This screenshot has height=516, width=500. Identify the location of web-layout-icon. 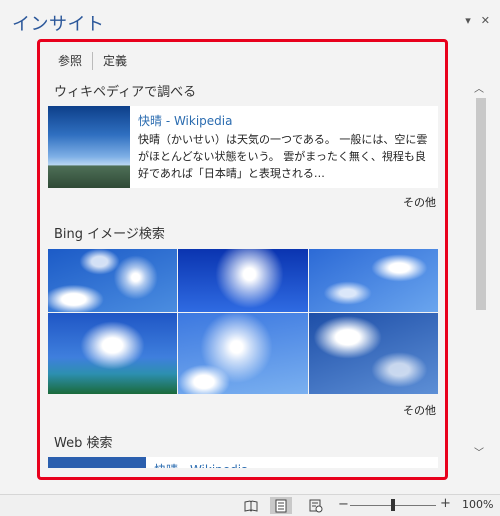
(316, 505).